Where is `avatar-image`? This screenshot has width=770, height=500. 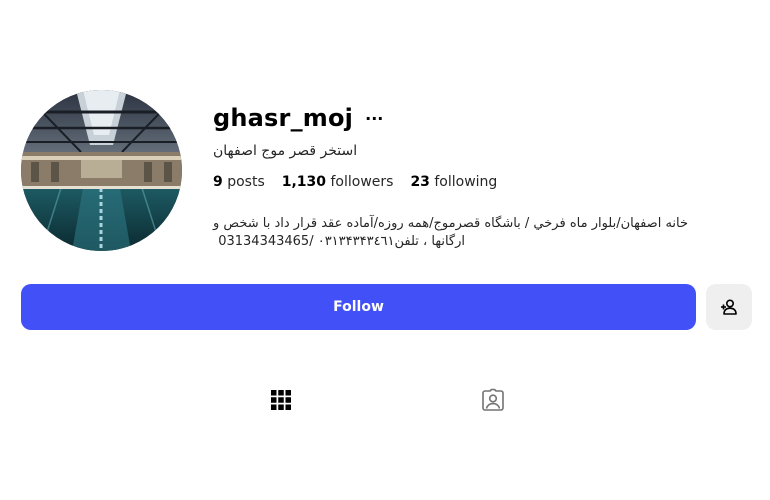 avatar-image is located at coordinates (101, 170).